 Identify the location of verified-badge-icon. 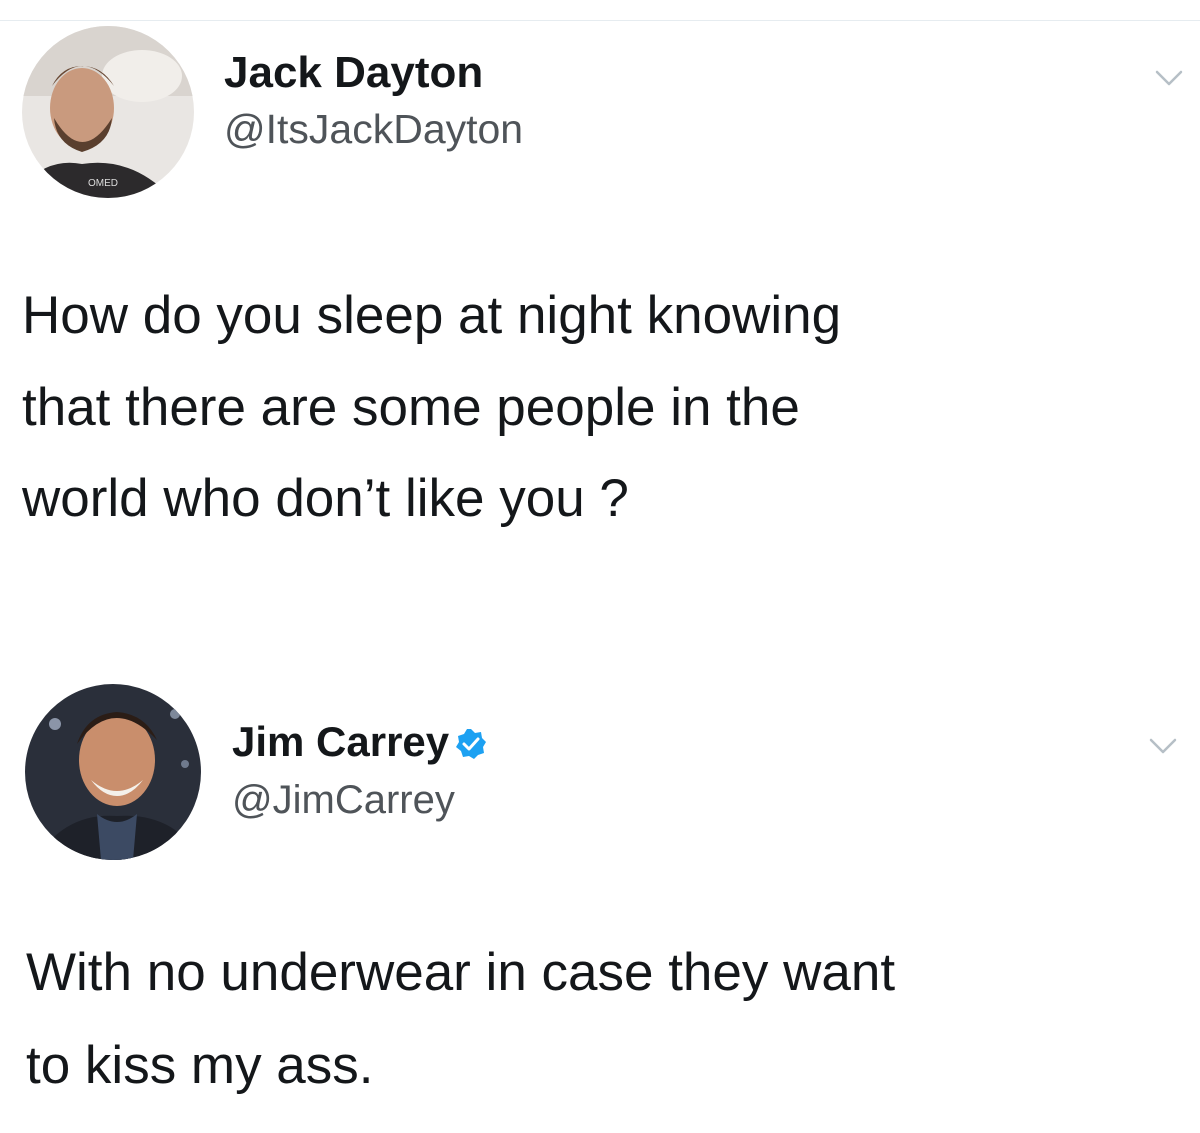
(471, 744).